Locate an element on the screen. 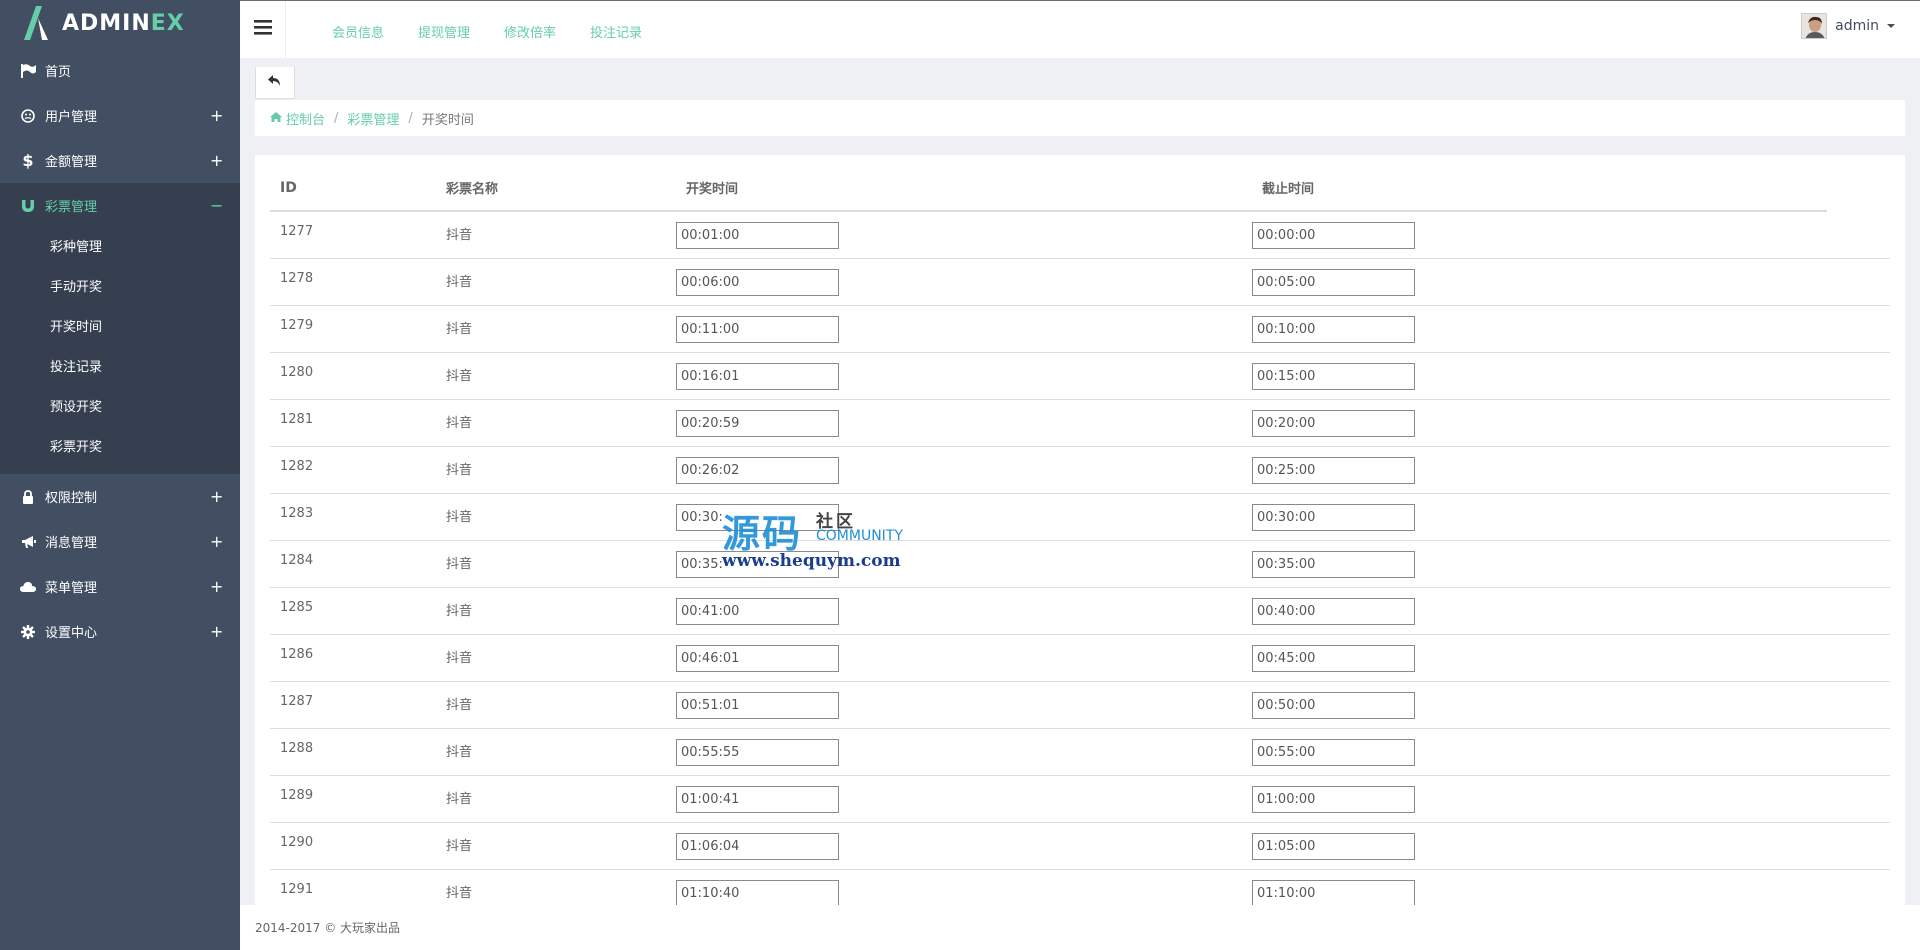 The height and width of the screenshot is (950, 1920). submenu-item-bet-records: 投注记录 is located at coordinates (120, 368).